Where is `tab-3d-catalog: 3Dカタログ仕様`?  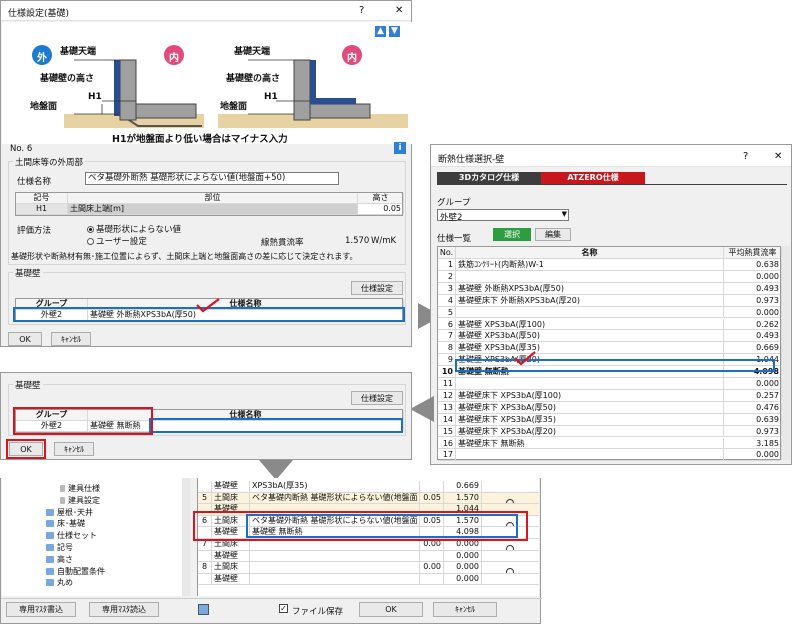 tab-3d-catalog: 3Dカタログ仕様 is located at coordinates (489, 178).